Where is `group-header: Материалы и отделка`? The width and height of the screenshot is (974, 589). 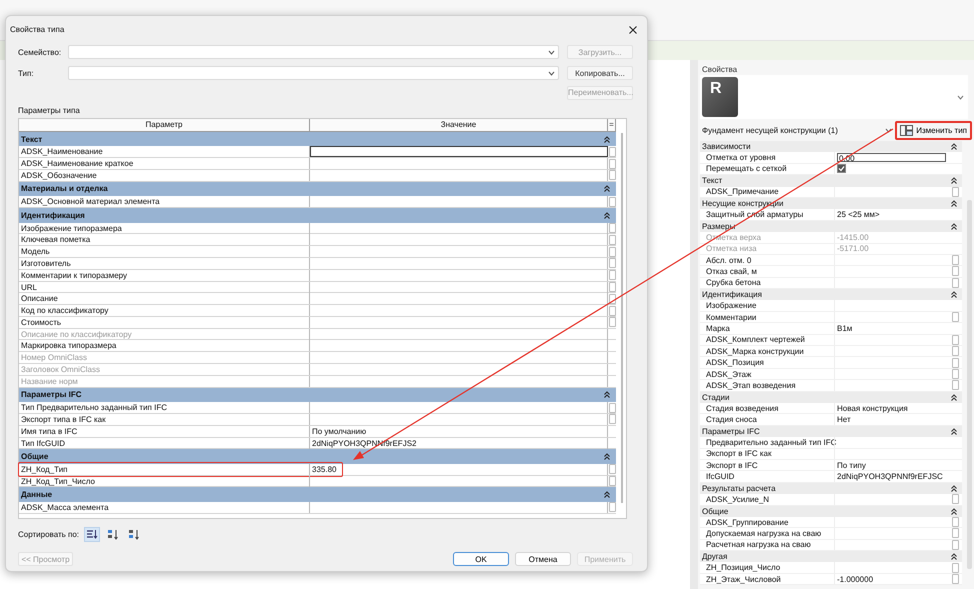 group-header: Материалы и отделка is located at coordinates (64, 189).